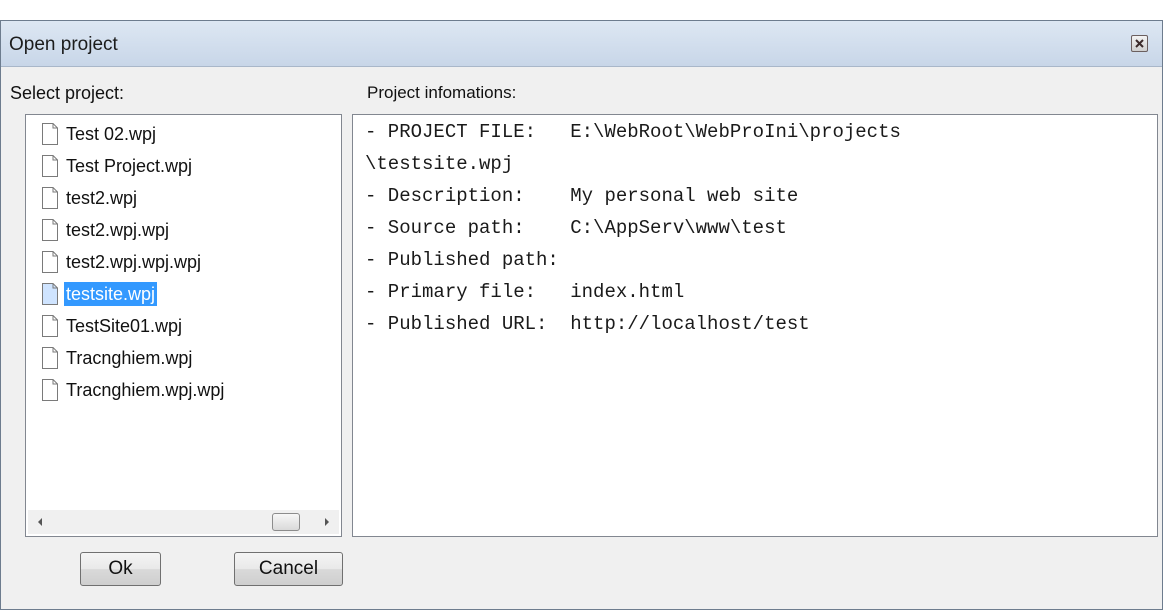 Image resolution: width=1163 pixels, height=610 pixels. What do you see at coordinates (120, 569) in the screenshot?
I see `ok-button: Ok` at bounding box center [120, 569].